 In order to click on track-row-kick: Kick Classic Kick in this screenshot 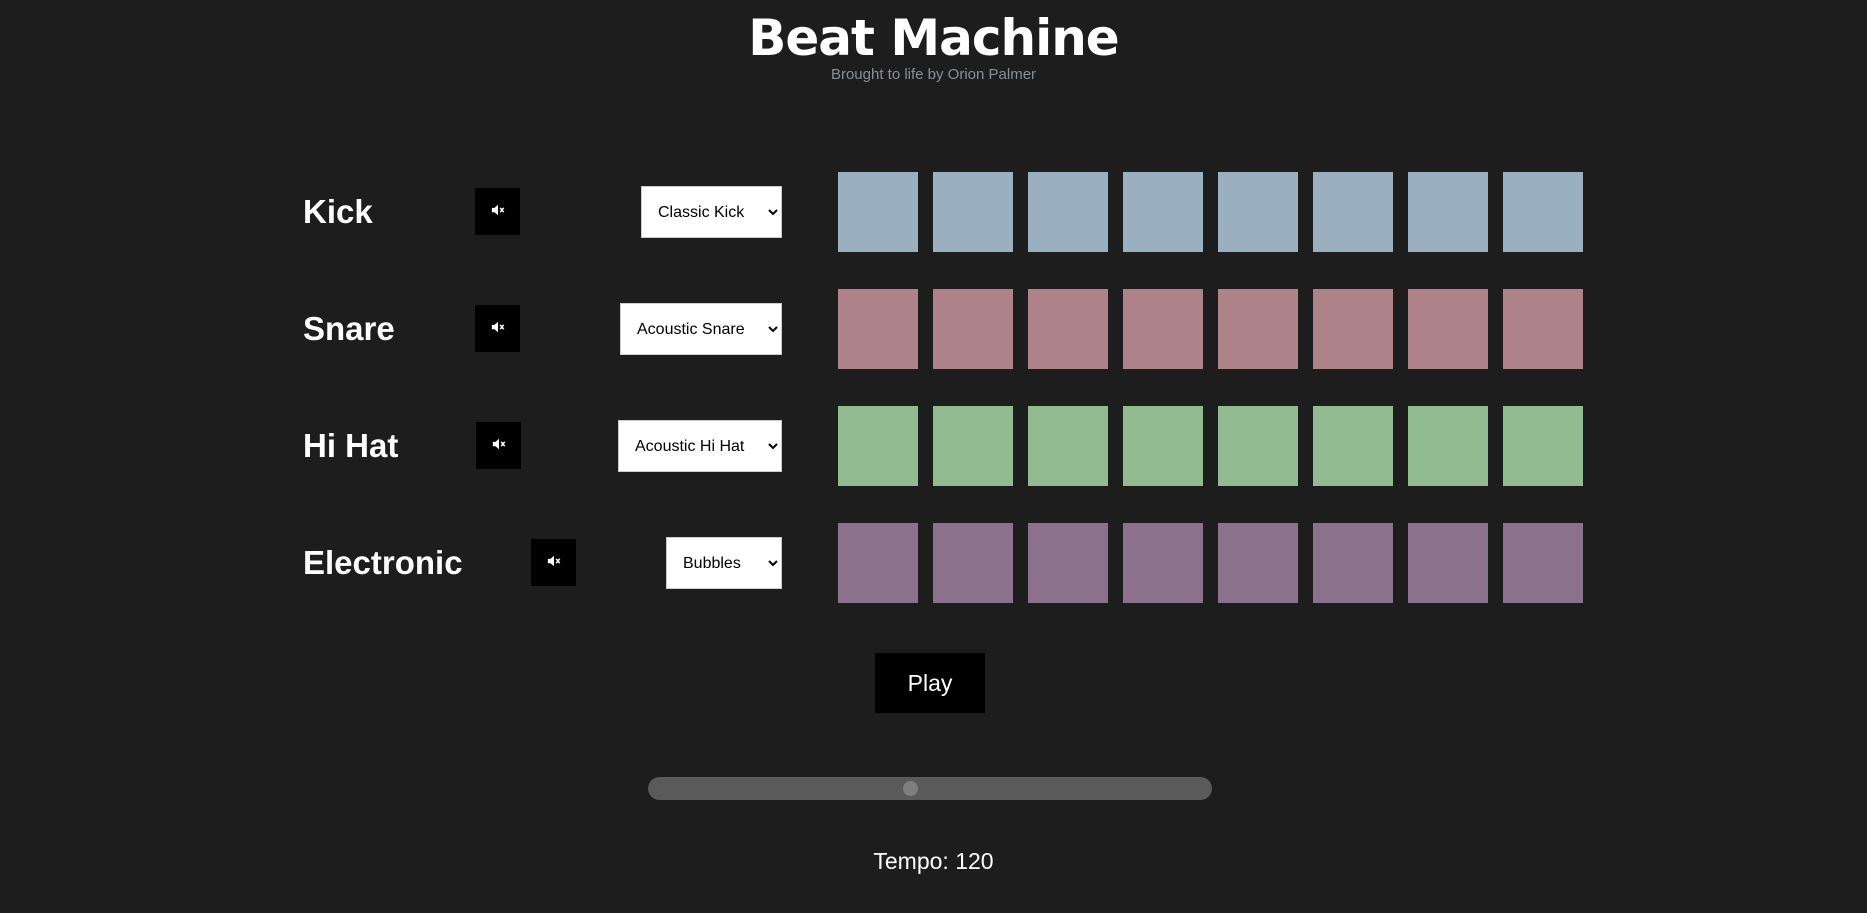, I will do `click(933, 212)`.